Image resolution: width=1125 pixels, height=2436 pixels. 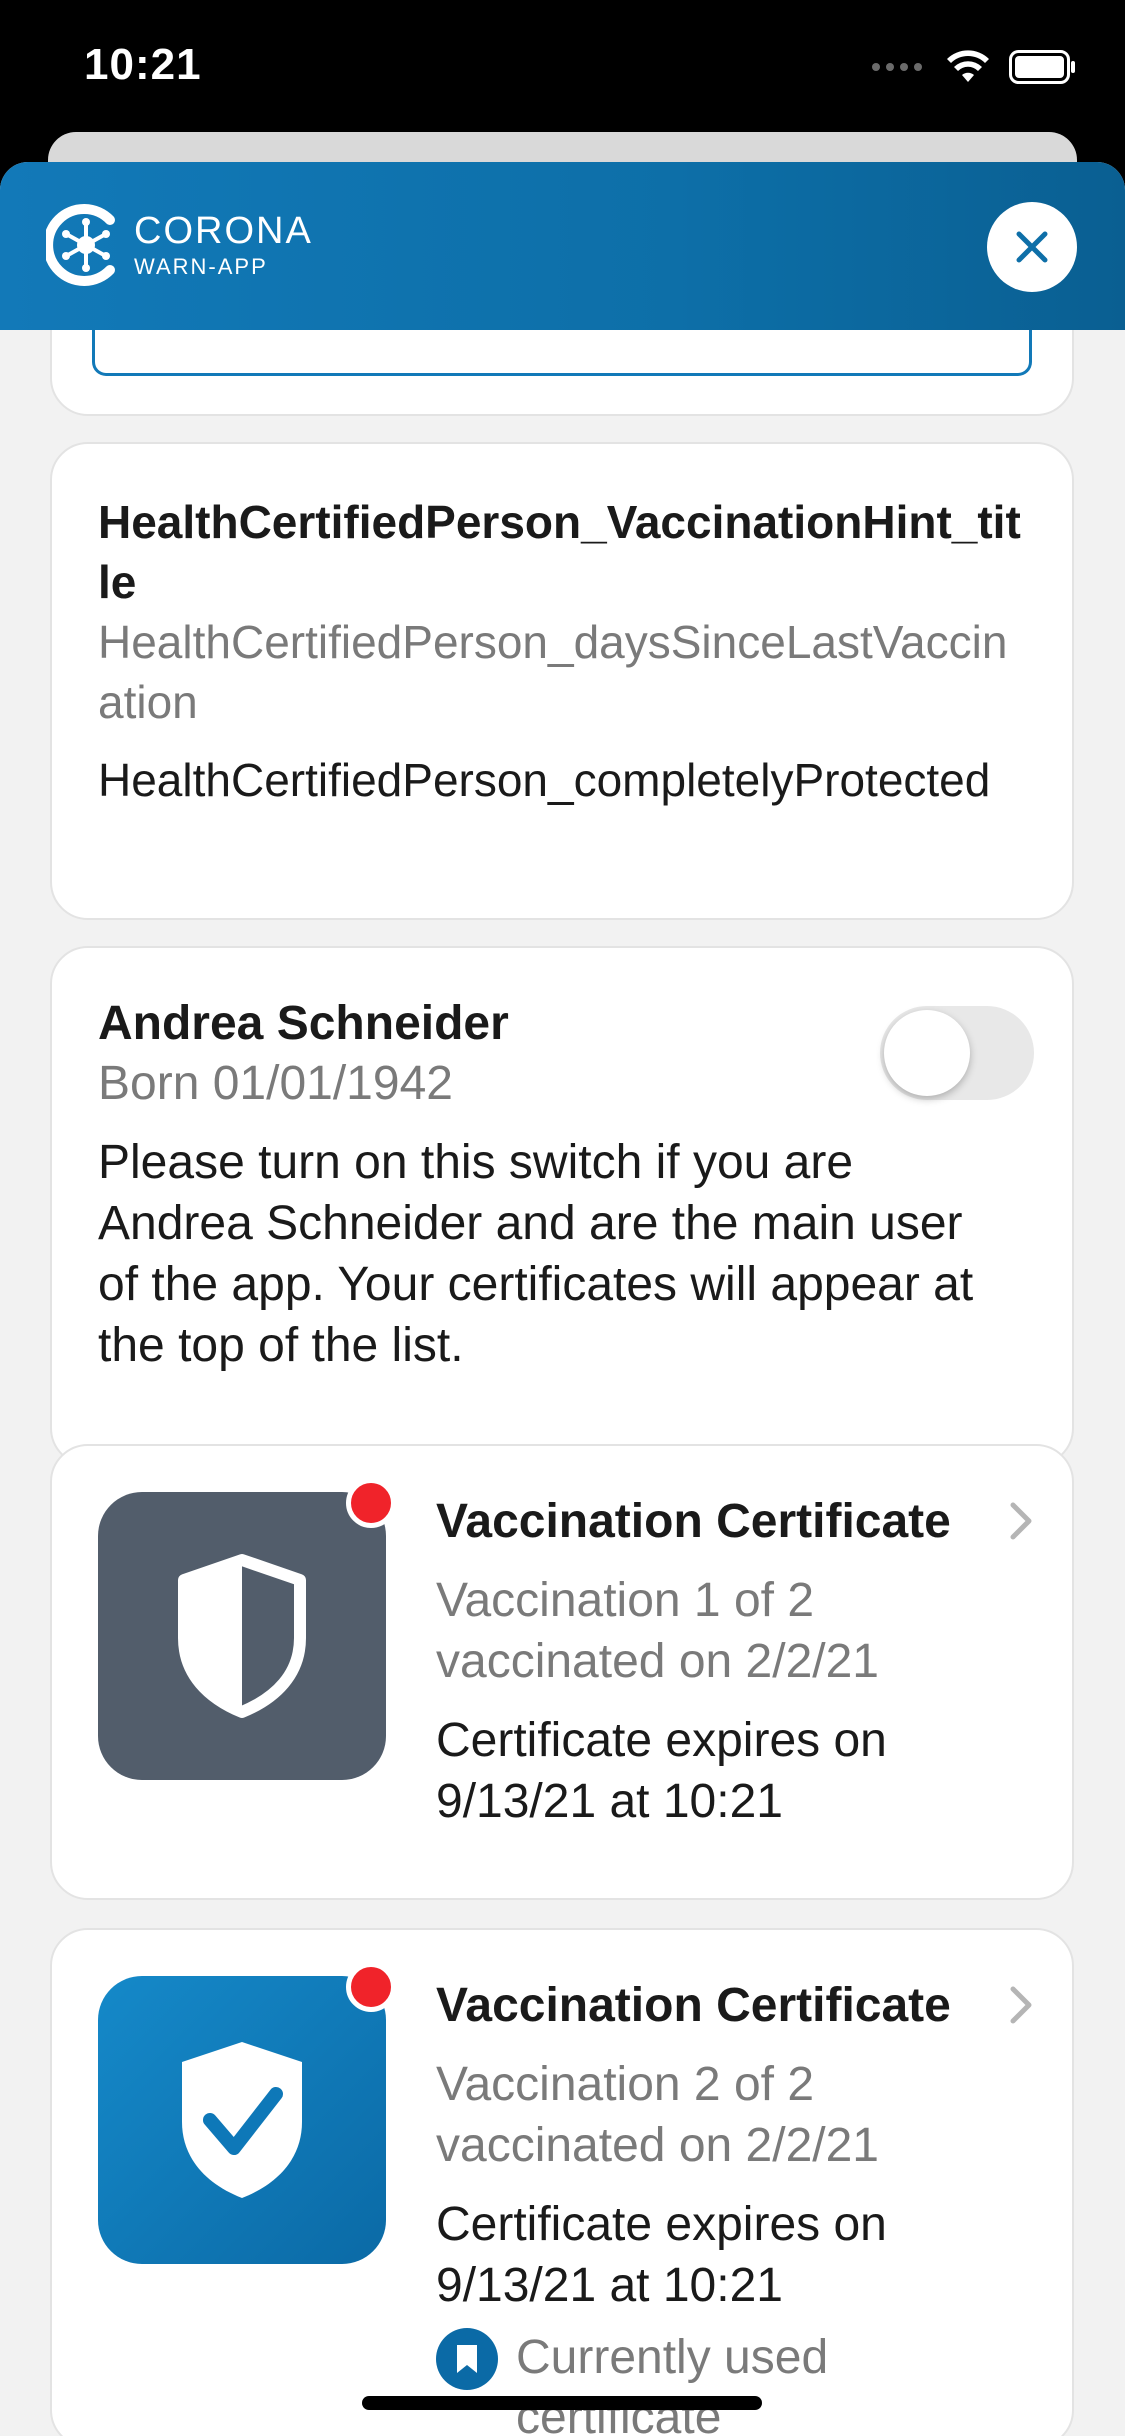 I want to click on current-certificate-row: Currently used certificate, so click(x=734, y=2382).